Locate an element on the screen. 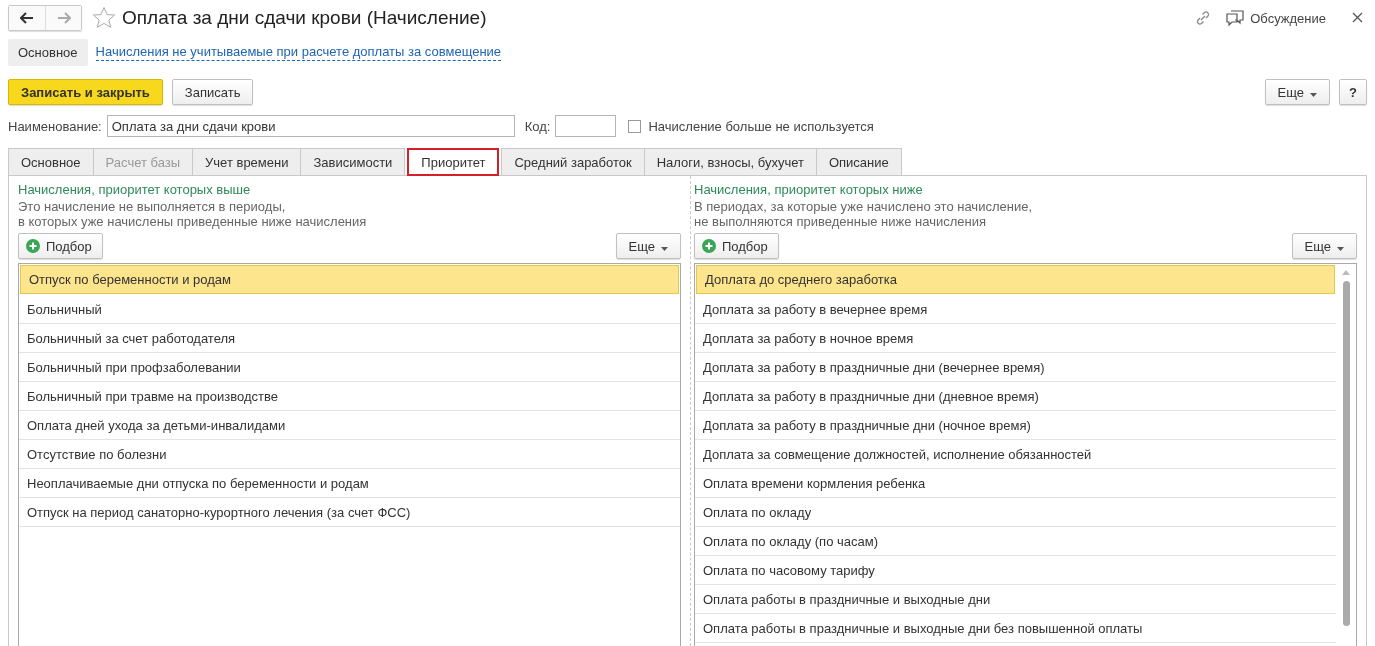 Image resolution: width=1375 pixels, height=646 pixels. list-row: Оплата по окладу (по часам) is located at coordinates (1015, 541).